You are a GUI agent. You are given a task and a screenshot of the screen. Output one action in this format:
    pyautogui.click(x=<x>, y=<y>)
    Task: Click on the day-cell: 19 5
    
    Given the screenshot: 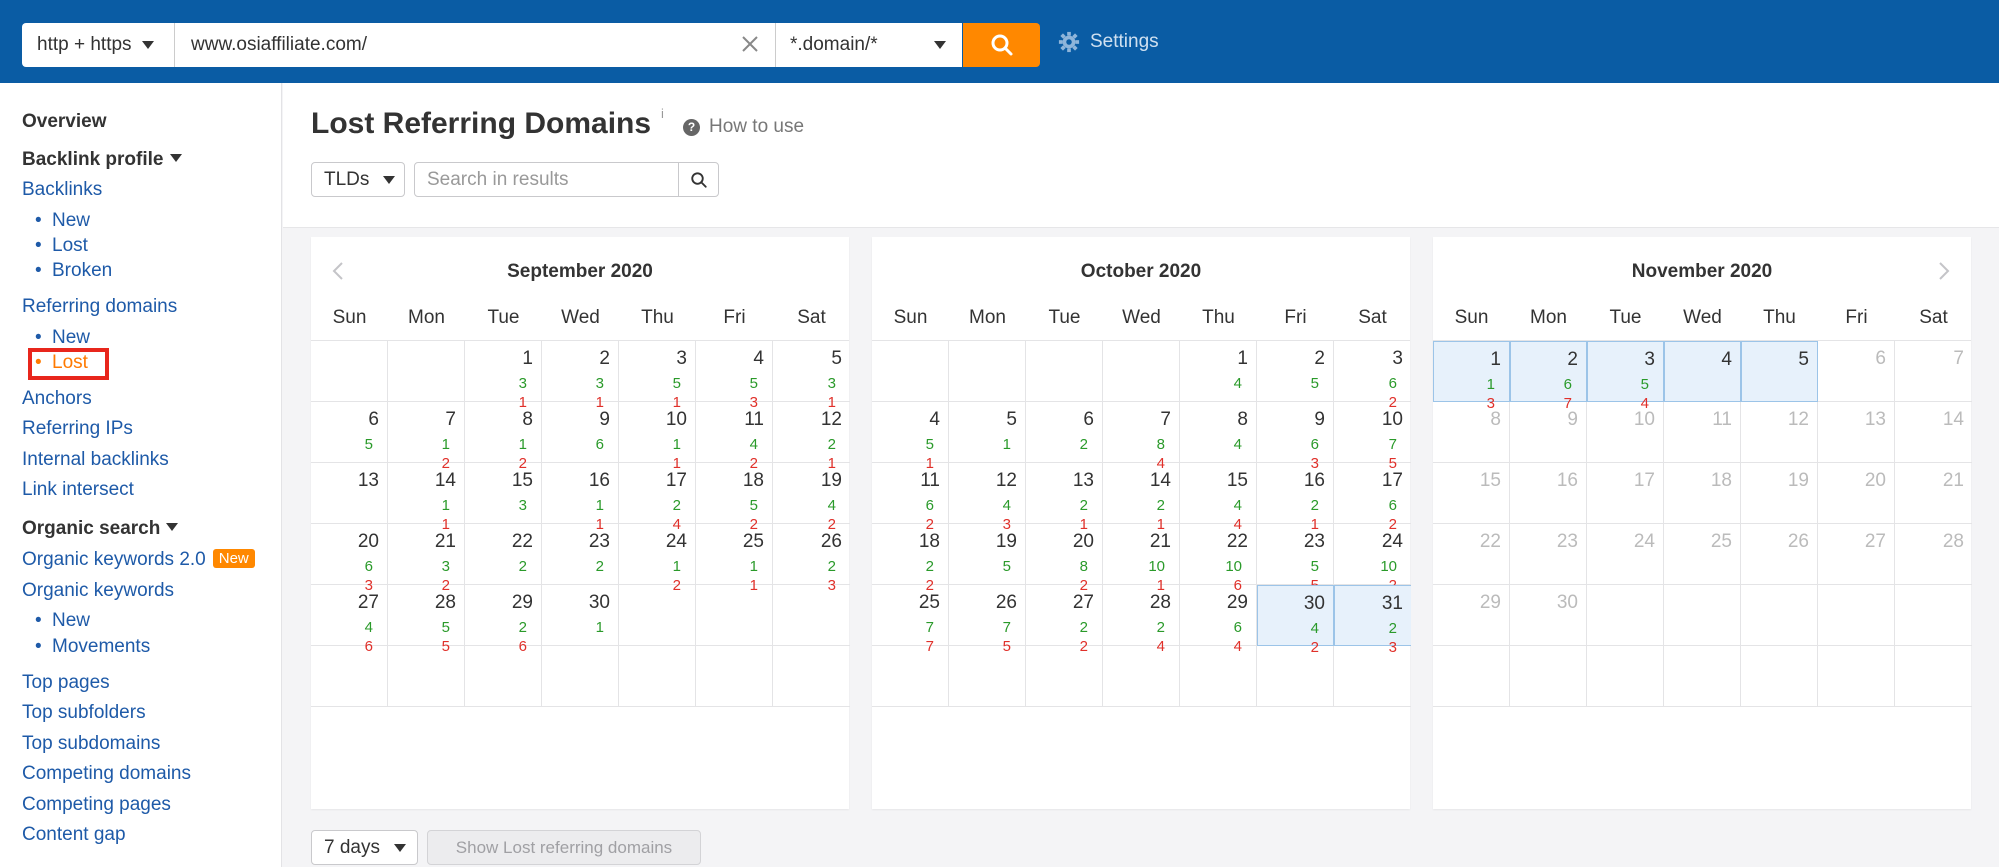 What is the action you would take?
    pyautogui.click(x=987, y=554)
    